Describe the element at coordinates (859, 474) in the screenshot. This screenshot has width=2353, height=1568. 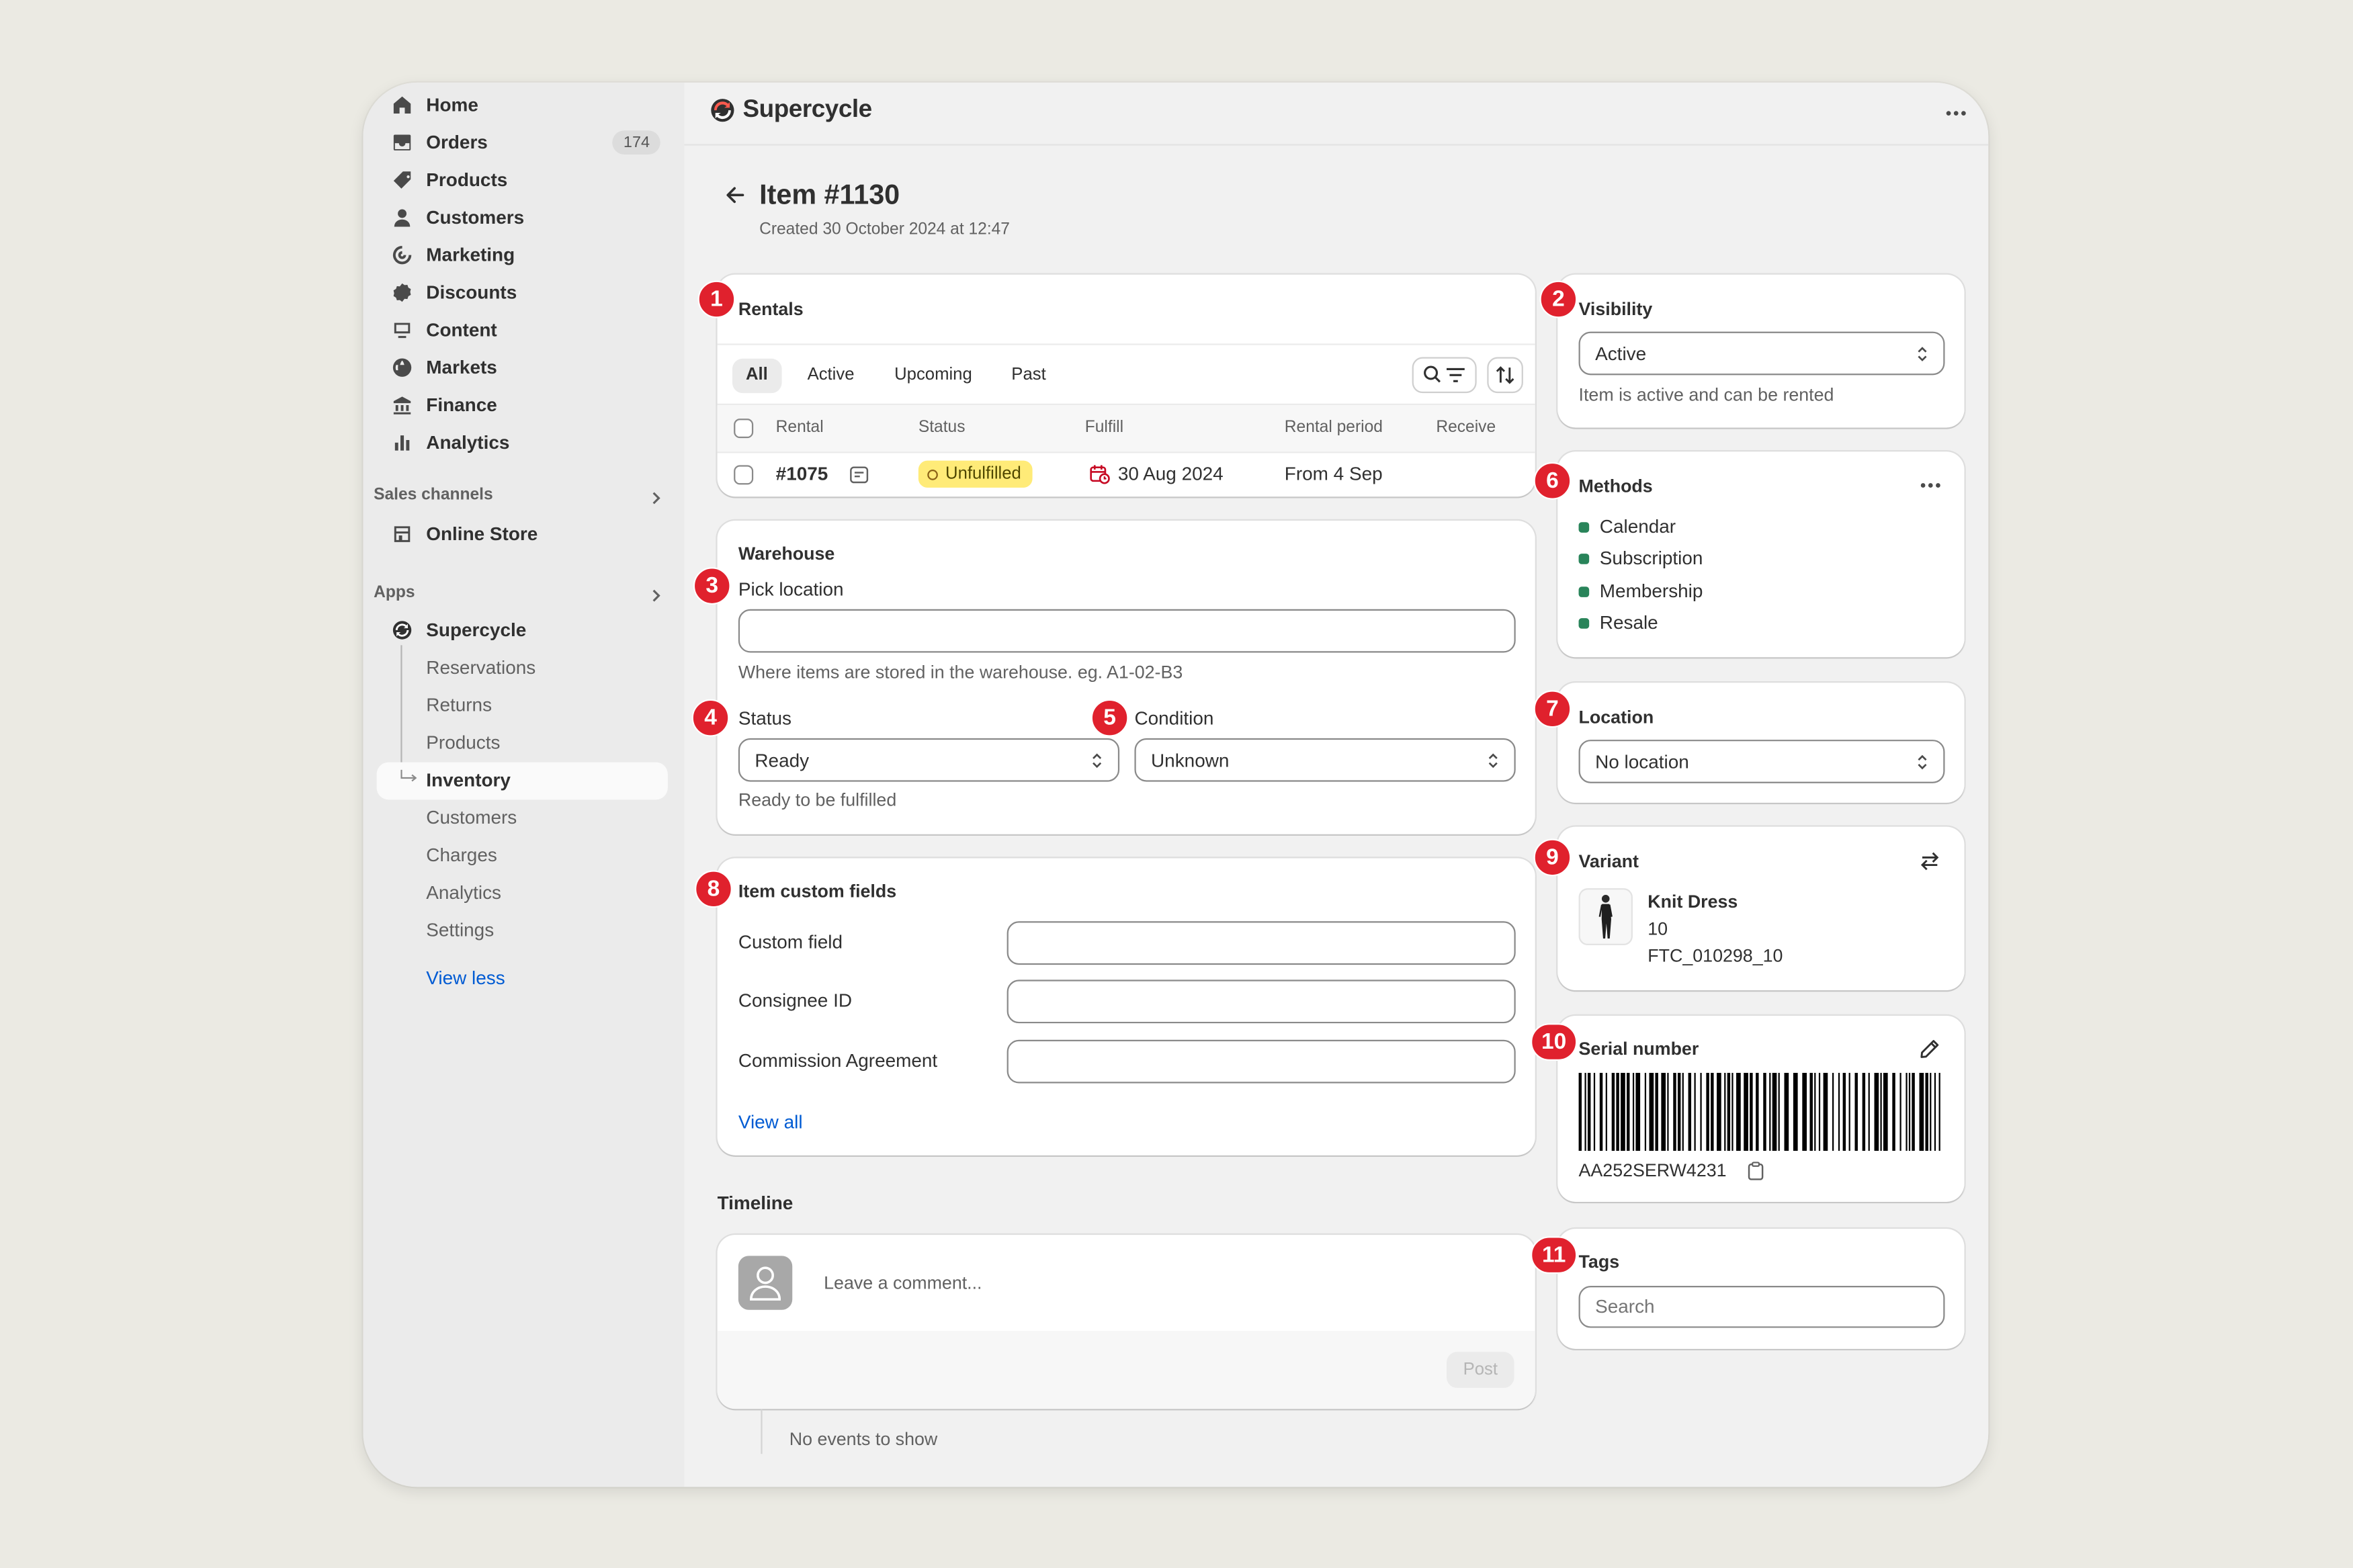
I see `note-icon` at that location.